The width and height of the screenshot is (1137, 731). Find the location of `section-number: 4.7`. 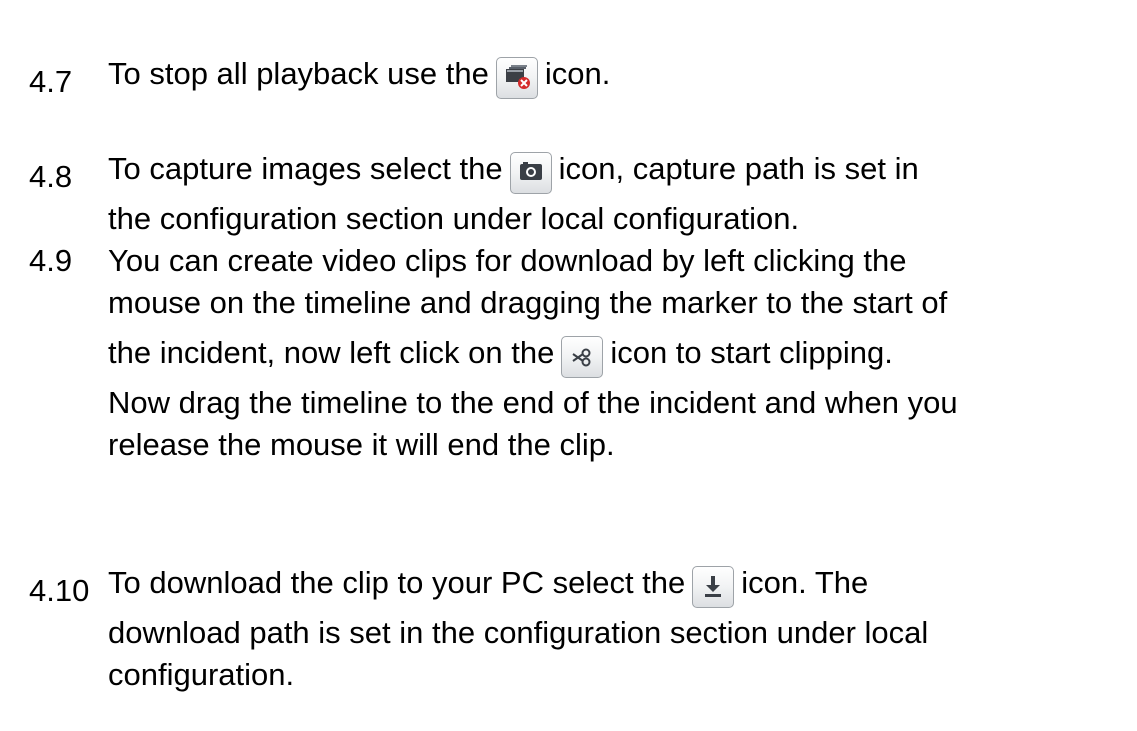

section-number: 4.7 is located at coordinates (51, 81).